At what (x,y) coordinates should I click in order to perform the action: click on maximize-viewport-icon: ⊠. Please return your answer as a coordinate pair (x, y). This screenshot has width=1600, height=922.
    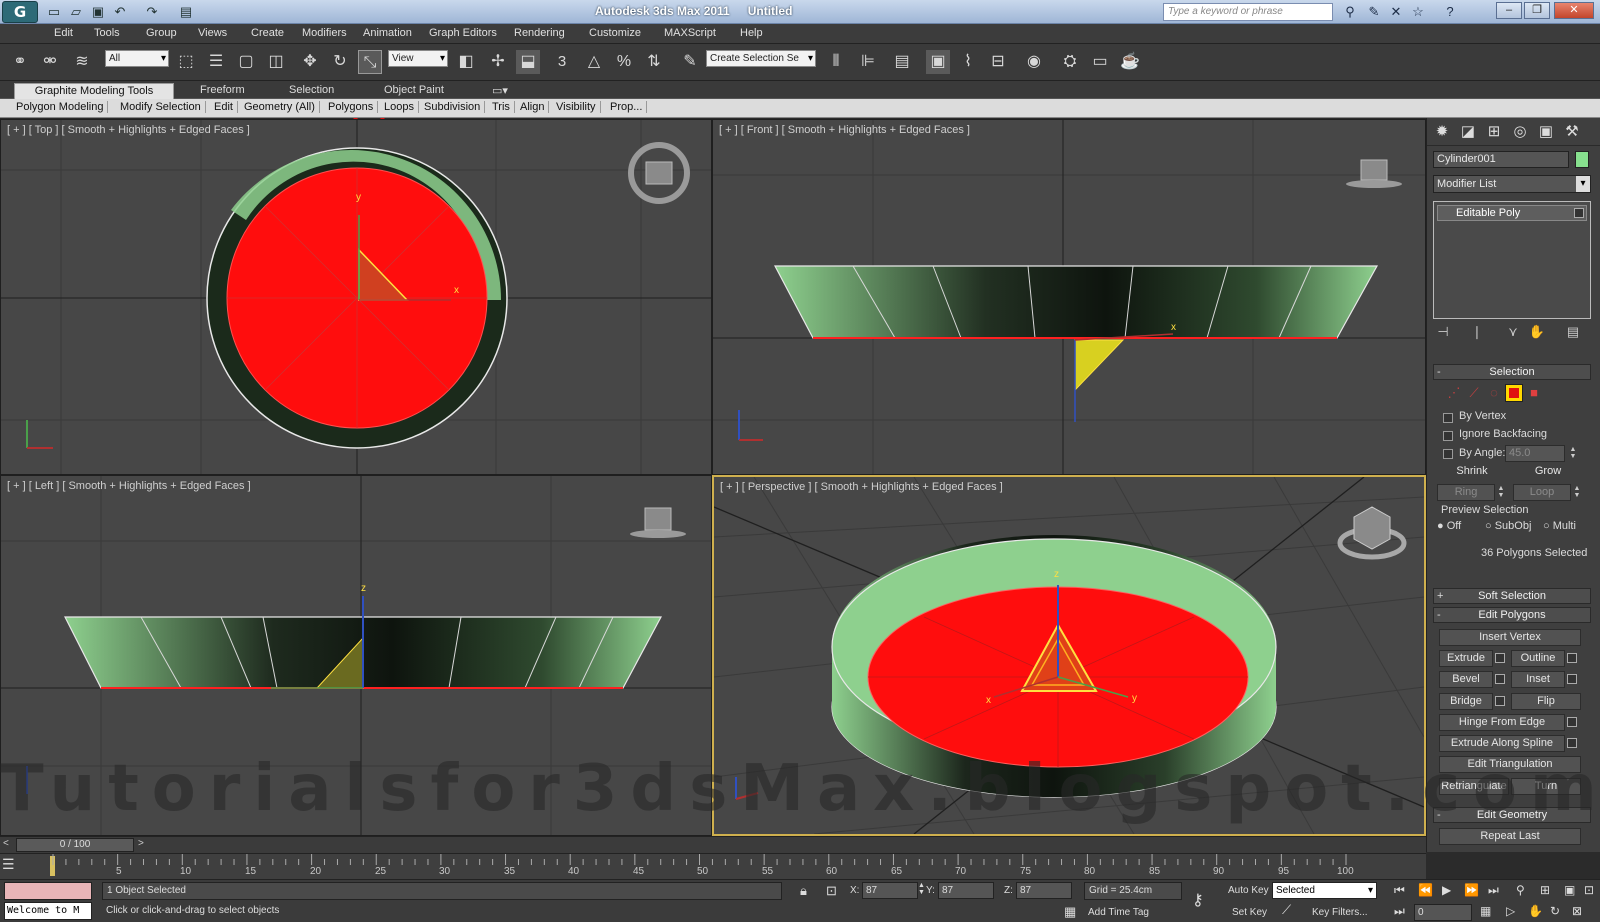
    Looking at the image, I should click on (1577, 911).